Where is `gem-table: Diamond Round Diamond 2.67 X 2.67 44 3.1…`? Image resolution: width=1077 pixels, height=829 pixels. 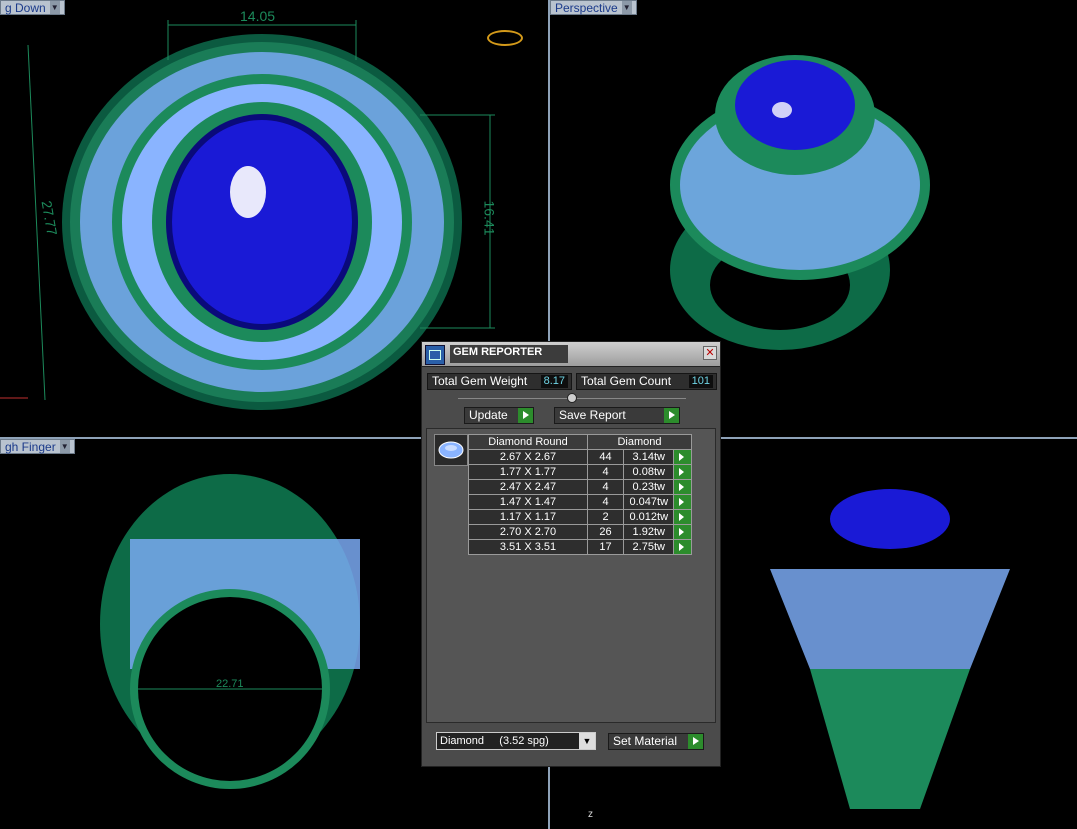
gem-table: Diamond Round Diamond 2.67 X 2.67 44 3.1… is located at coordinates (580, 494).